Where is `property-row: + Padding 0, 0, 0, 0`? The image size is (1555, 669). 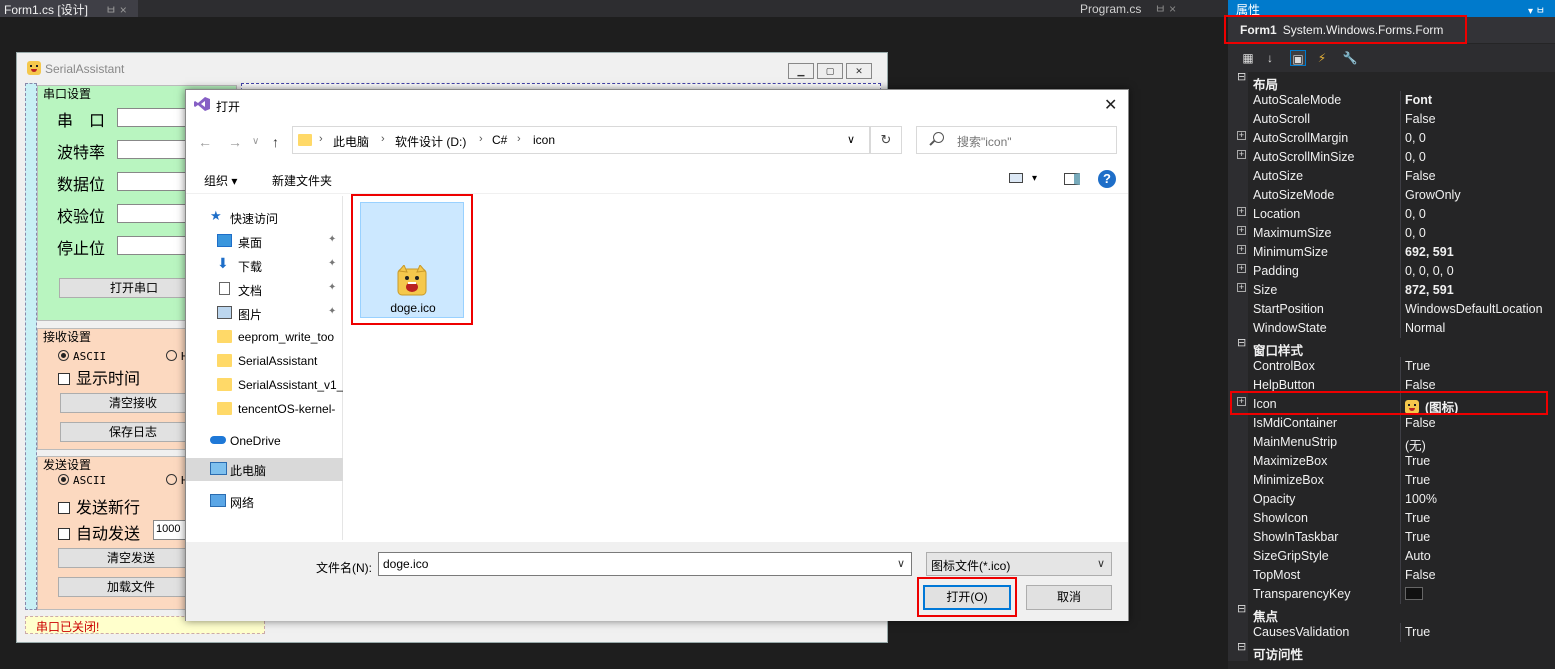 property-row: + Padding 0, 0, 0, 0 is located at coordinates (1391, 271).